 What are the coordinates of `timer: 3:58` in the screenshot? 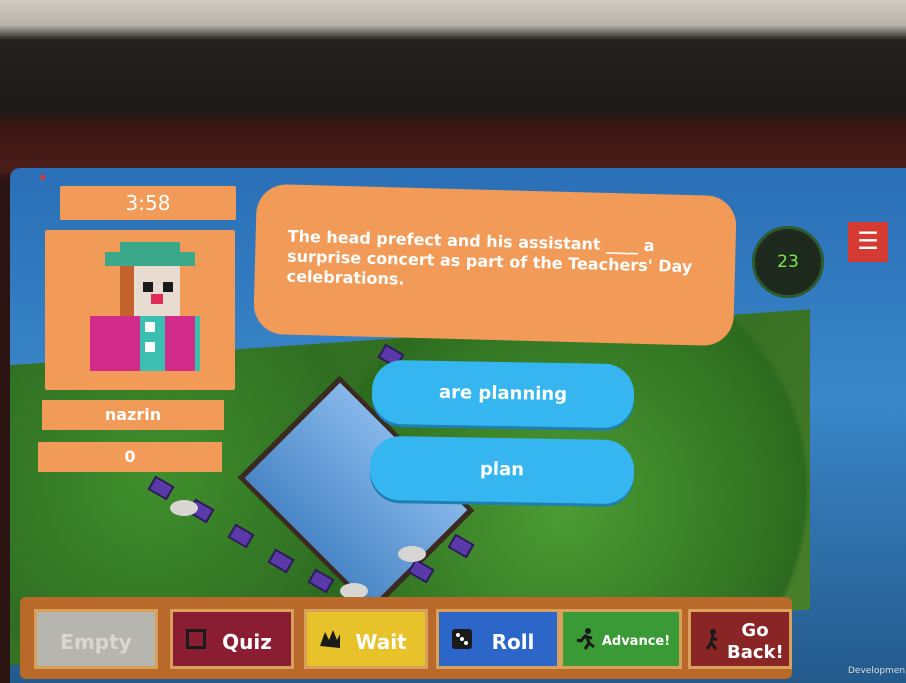 It's located at (148, 203).